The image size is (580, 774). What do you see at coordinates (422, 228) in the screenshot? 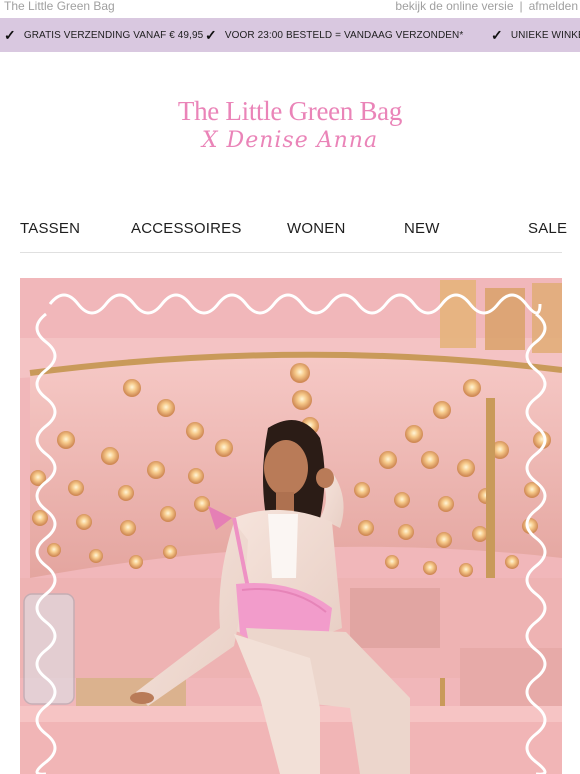
I see `nav-item-new: NEW` at bounding box center [422, 228].